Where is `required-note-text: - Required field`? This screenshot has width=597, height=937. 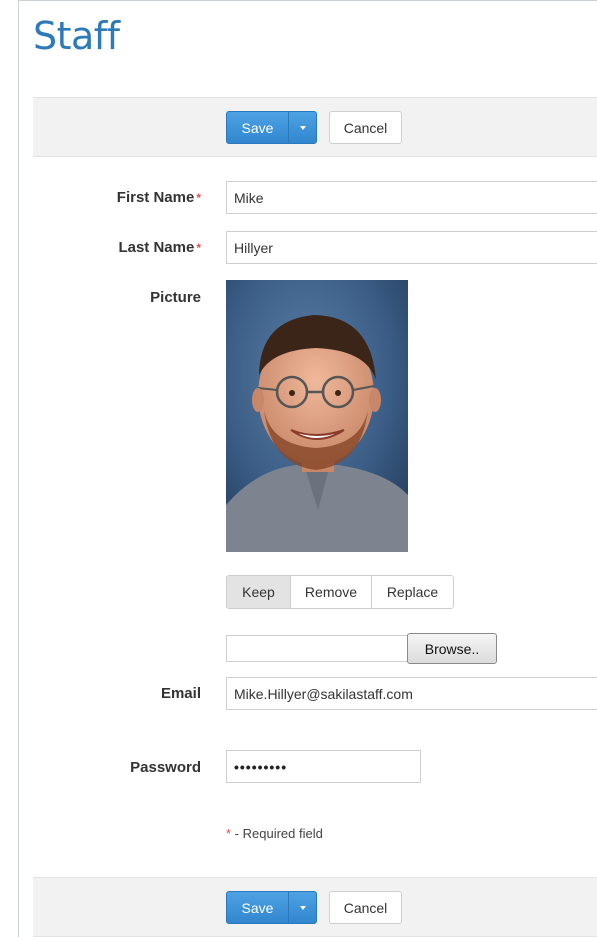
required-note-text: - Required field is located at coordinates (277, 833).